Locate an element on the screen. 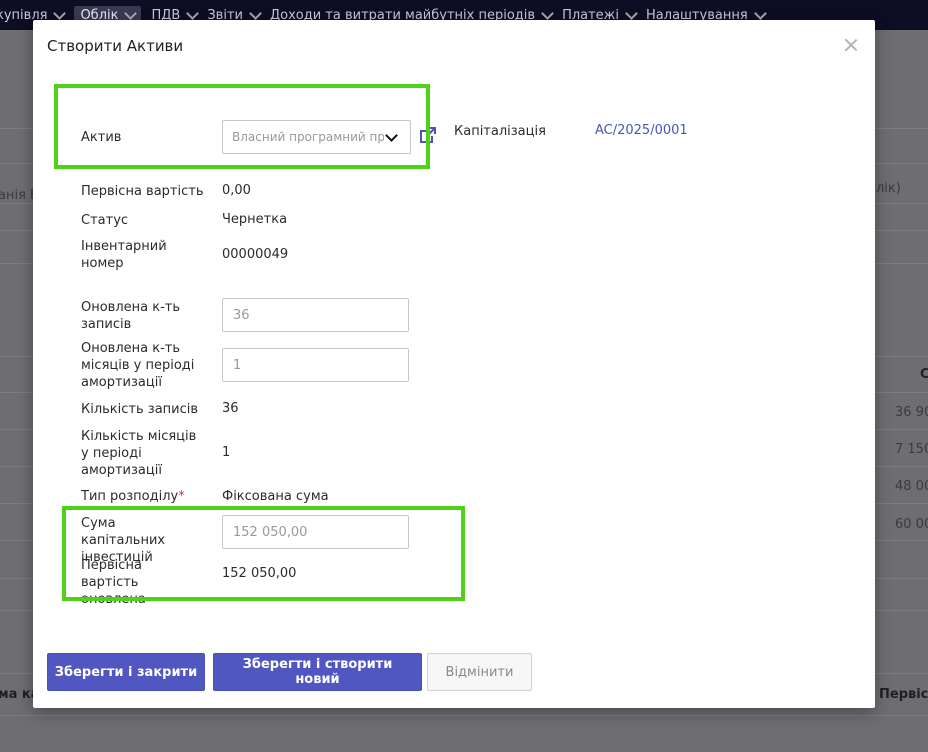  distribution-type-label: Тип розподілу* is located at coordinates (146, 496).